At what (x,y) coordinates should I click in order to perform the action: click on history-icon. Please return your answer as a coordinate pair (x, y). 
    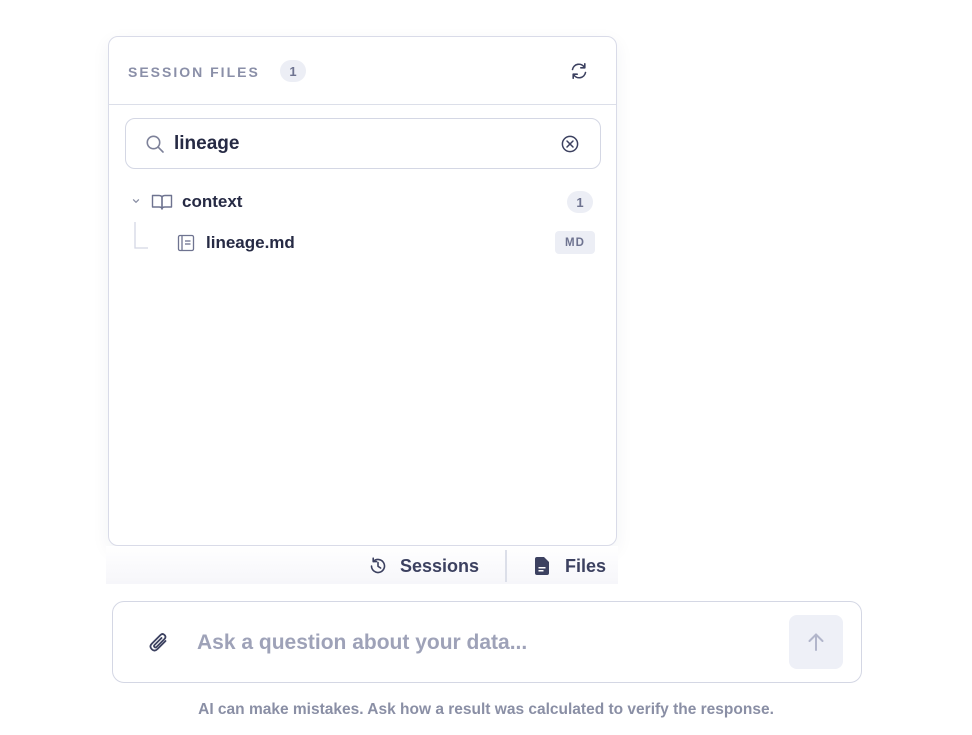
    Looking at the image, I should click on (378, 565).